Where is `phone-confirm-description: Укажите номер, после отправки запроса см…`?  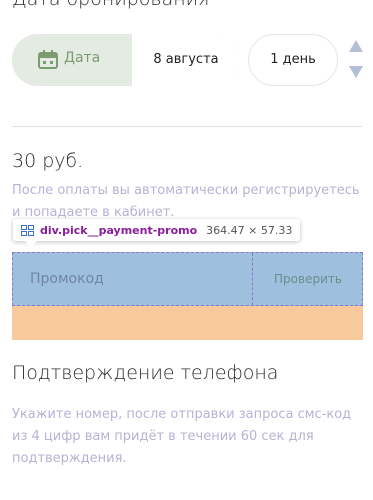
phone-confirm-description: Укажите номер, после отправки запроса см… is located at coordinates (182, 436).